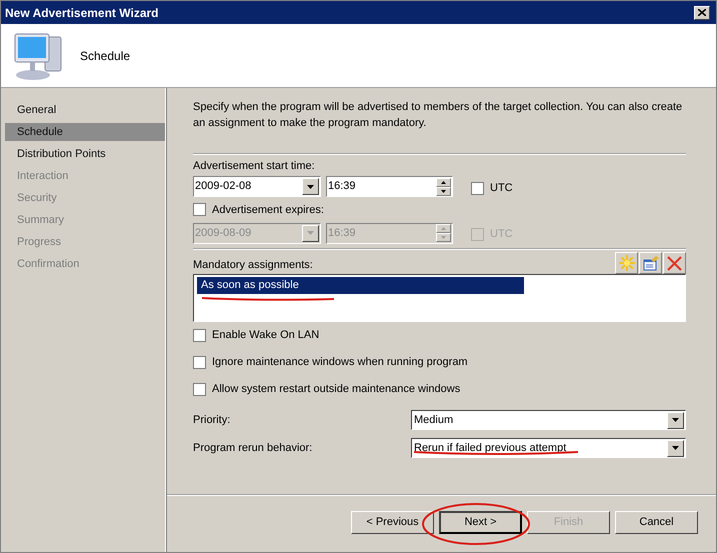 This screenshot has height=553, width=717. Describe the element at coordinates (38, 55) in the screenshot. I see `computer-icon` at that location.